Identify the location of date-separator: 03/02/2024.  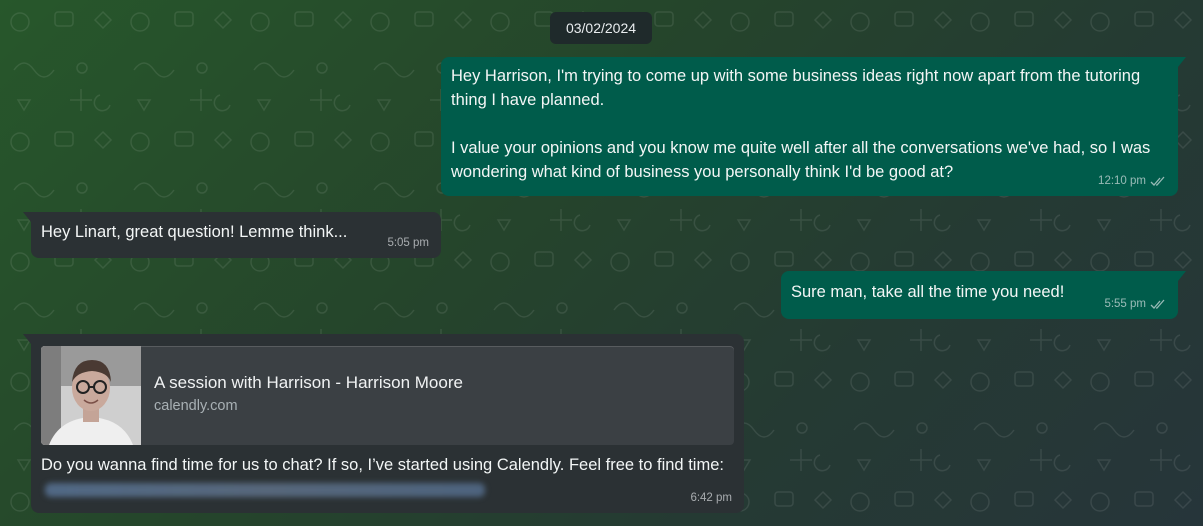
(601, 28).